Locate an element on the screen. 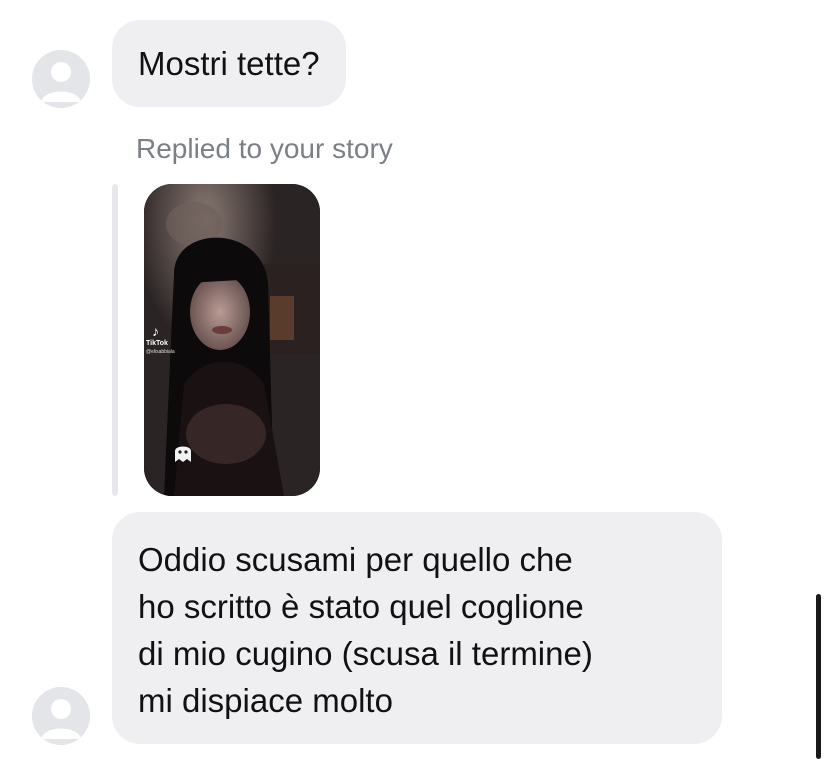 This screenshot has height=759, width=828. message-line: Oddio scusami per quello che is located at coordinates (355, 559).